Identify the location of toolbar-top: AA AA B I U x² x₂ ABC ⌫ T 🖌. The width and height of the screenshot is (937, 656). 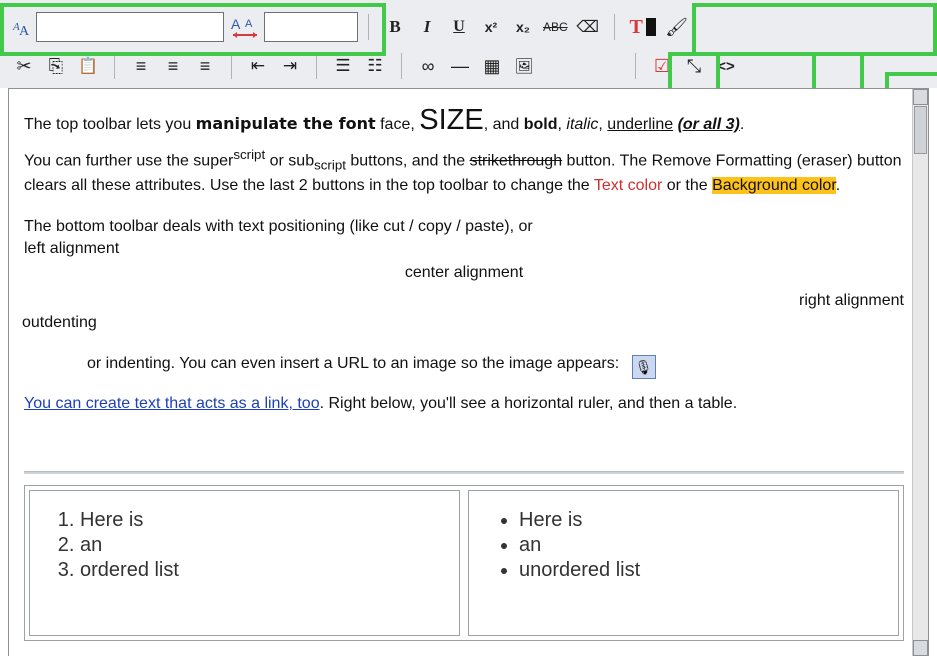
(468, 27).